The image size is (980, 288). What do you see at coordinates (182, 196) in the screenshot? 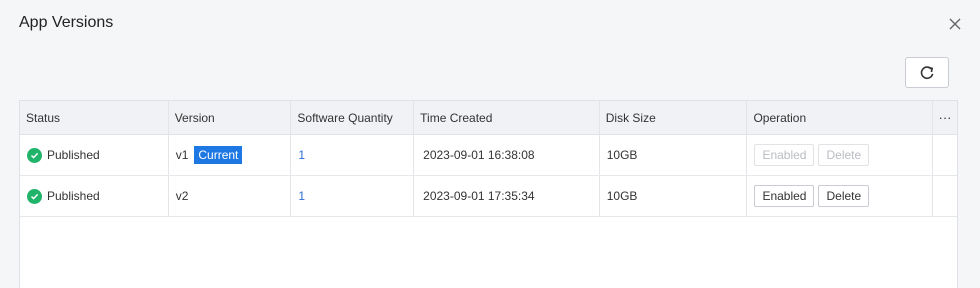
I see `version-text: v2` at bounding box center [182, 196].